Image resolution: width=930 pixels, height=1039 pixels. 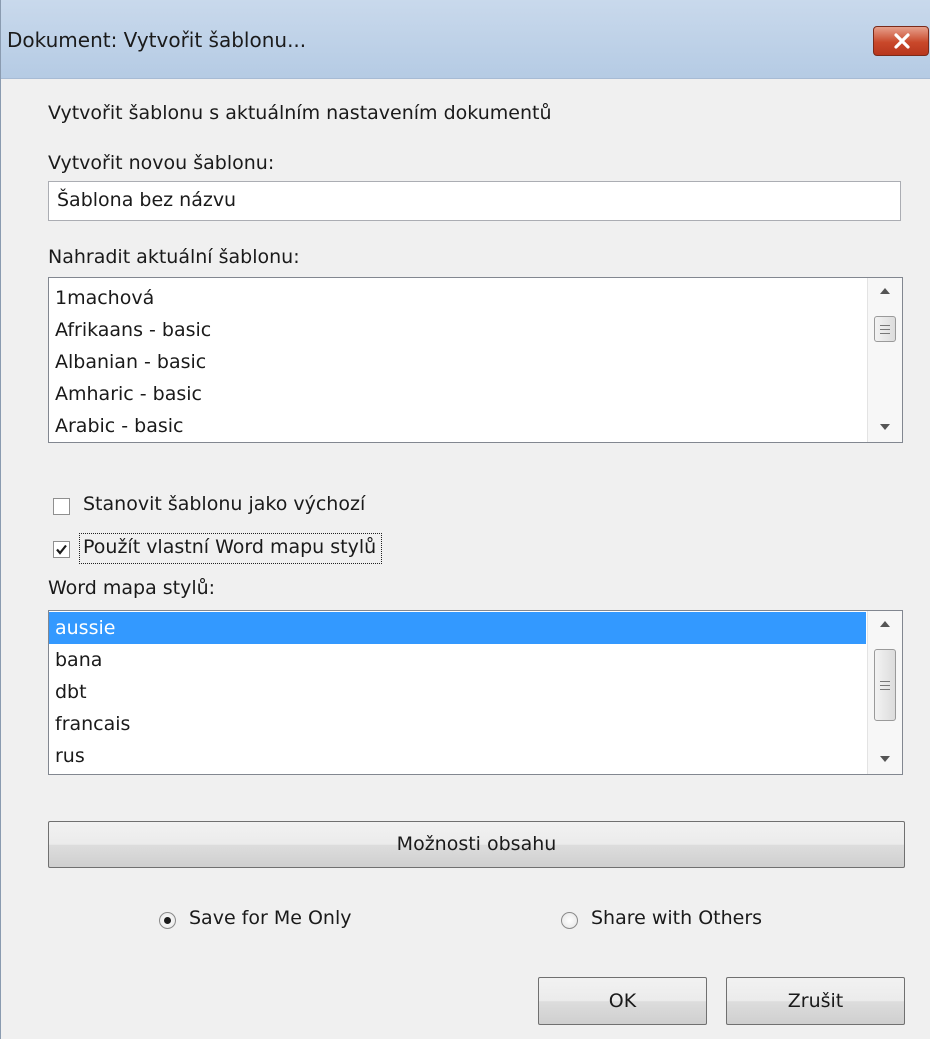 I want to click on template-list-item: 1machová, so click(x=457, y=298).